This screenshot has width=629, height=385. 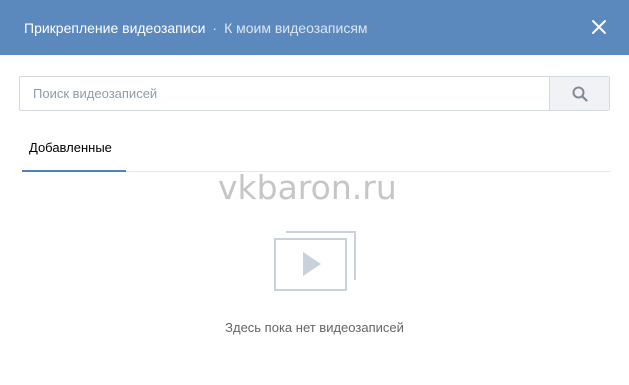 I want to click on close-button, so click(x=599, y=27).